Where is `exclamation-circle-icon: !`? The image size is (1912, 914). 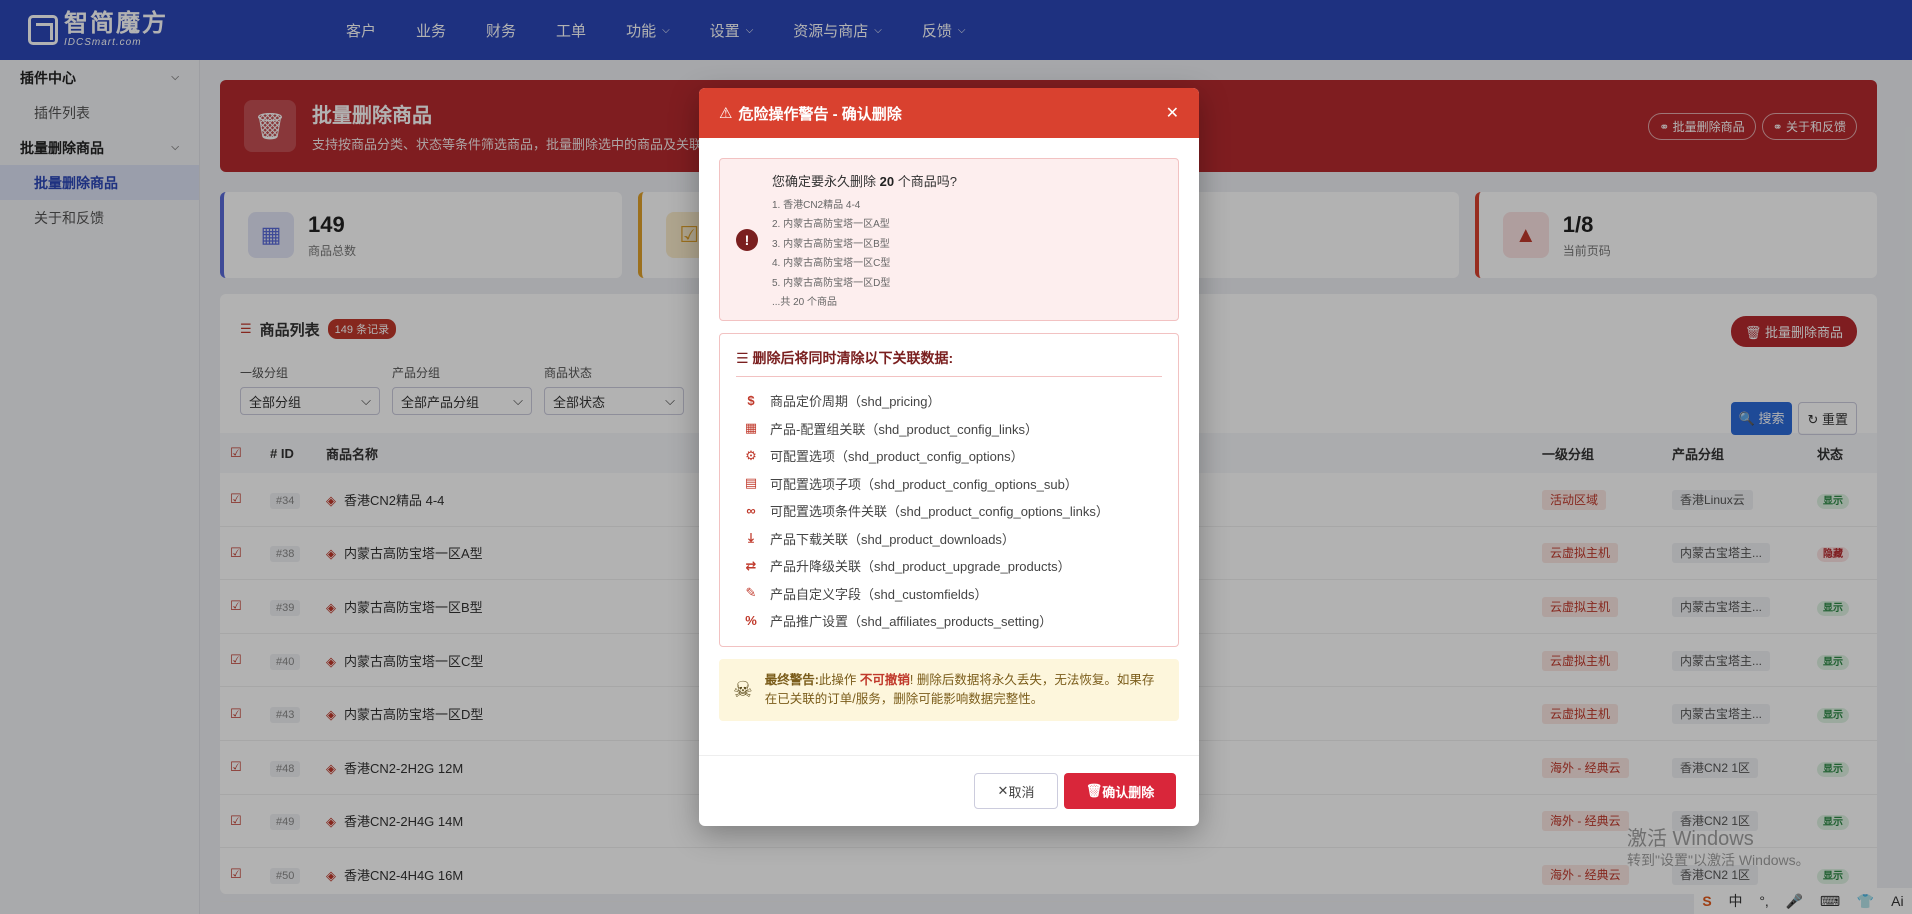 exclamation-circle-icon: ! is located at coordinates (747, 239).